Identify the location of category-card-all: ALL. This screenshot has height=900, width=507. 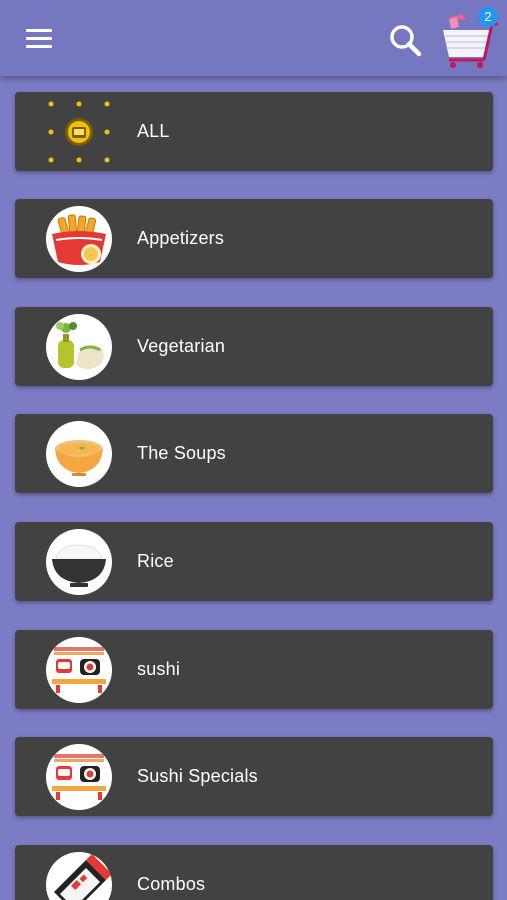
(254, 131).